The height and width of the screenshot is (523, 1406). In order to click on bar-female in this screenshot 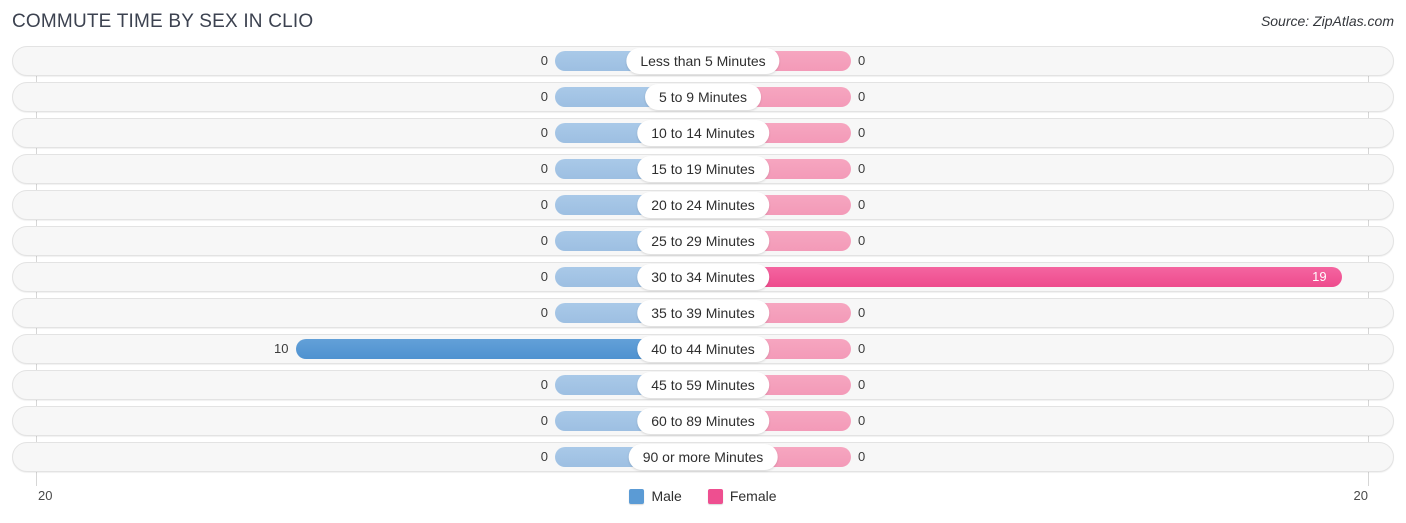, I will do `click(1023, 277)`.